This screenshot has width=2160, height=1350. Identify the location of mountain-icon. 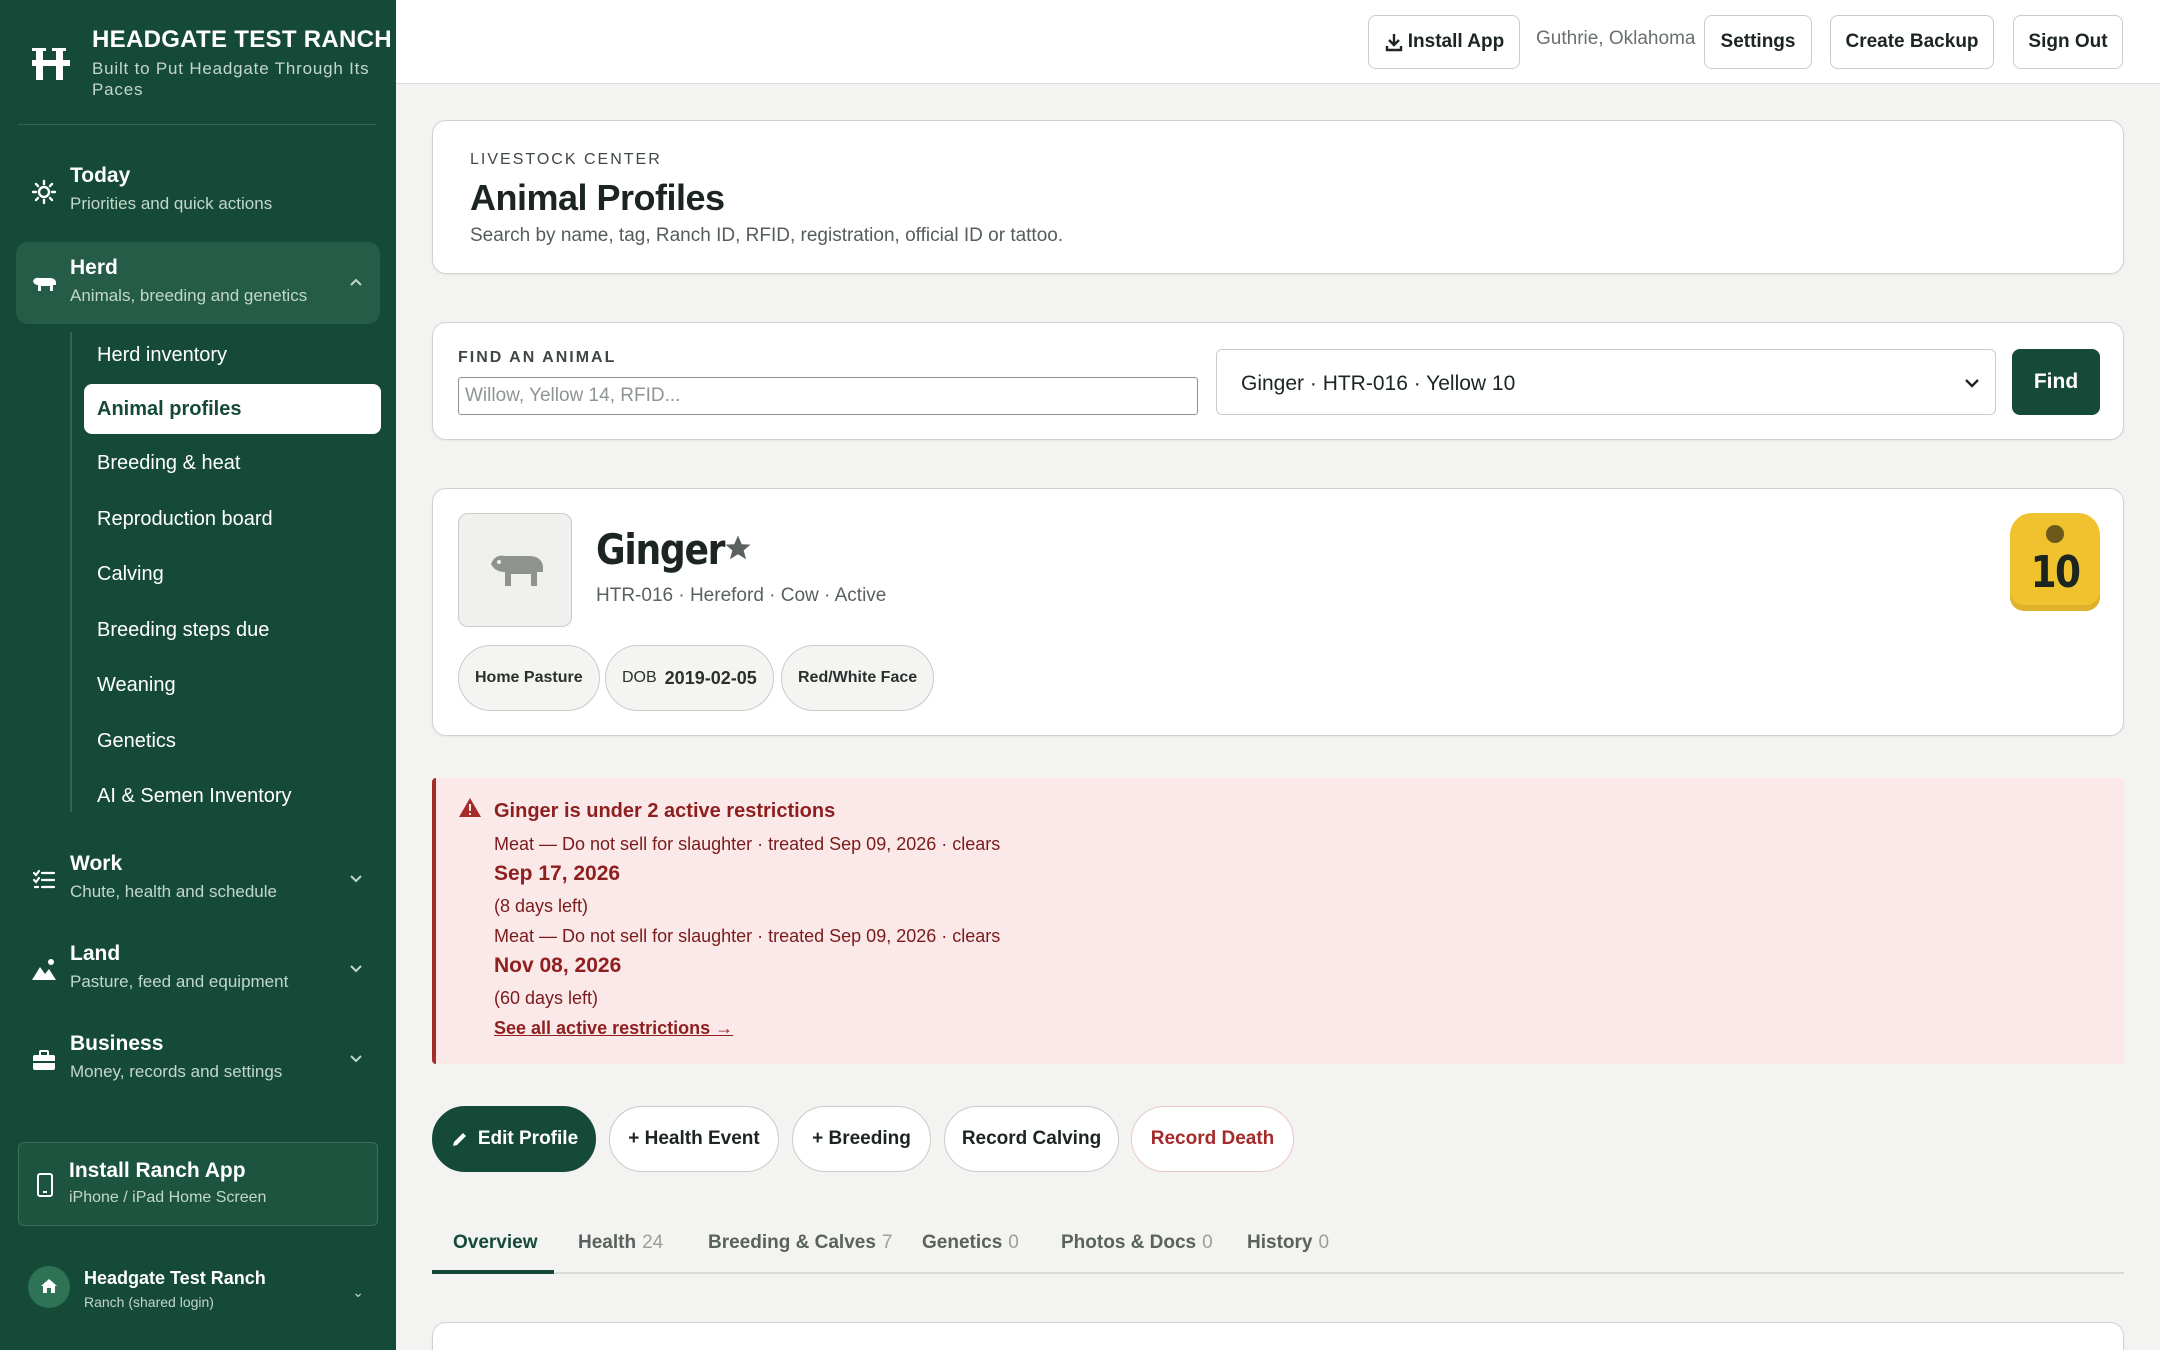
(44, 969).